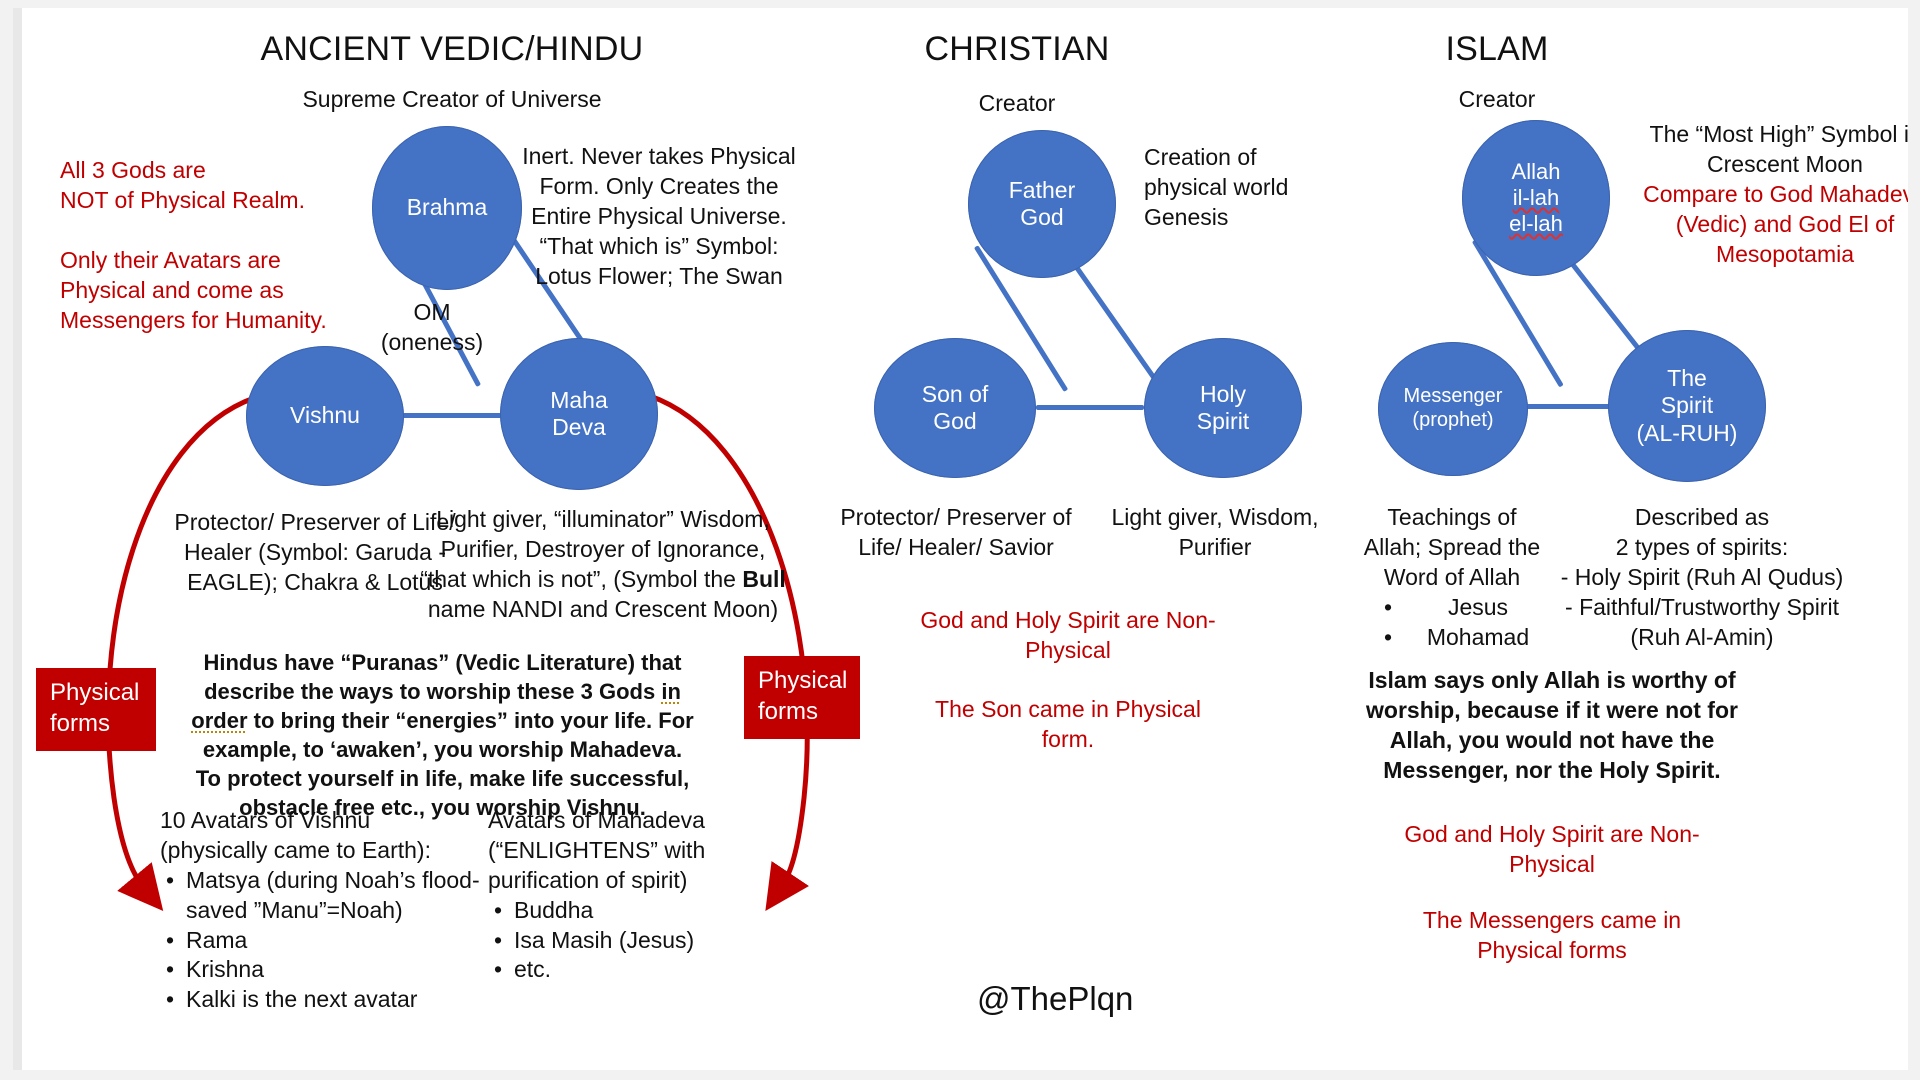  Describe the element at coordinates (1042, 189) in the screenshot. I see `node-father-god-line1: Father` at that location.